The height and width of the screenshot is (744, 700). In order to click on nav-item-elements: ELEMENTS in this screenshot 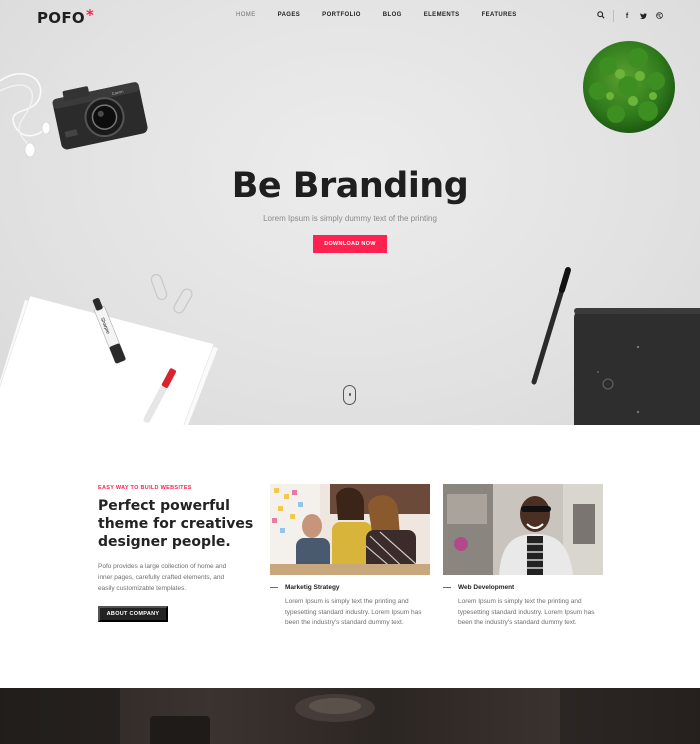, I will do `click(442, 15)`.